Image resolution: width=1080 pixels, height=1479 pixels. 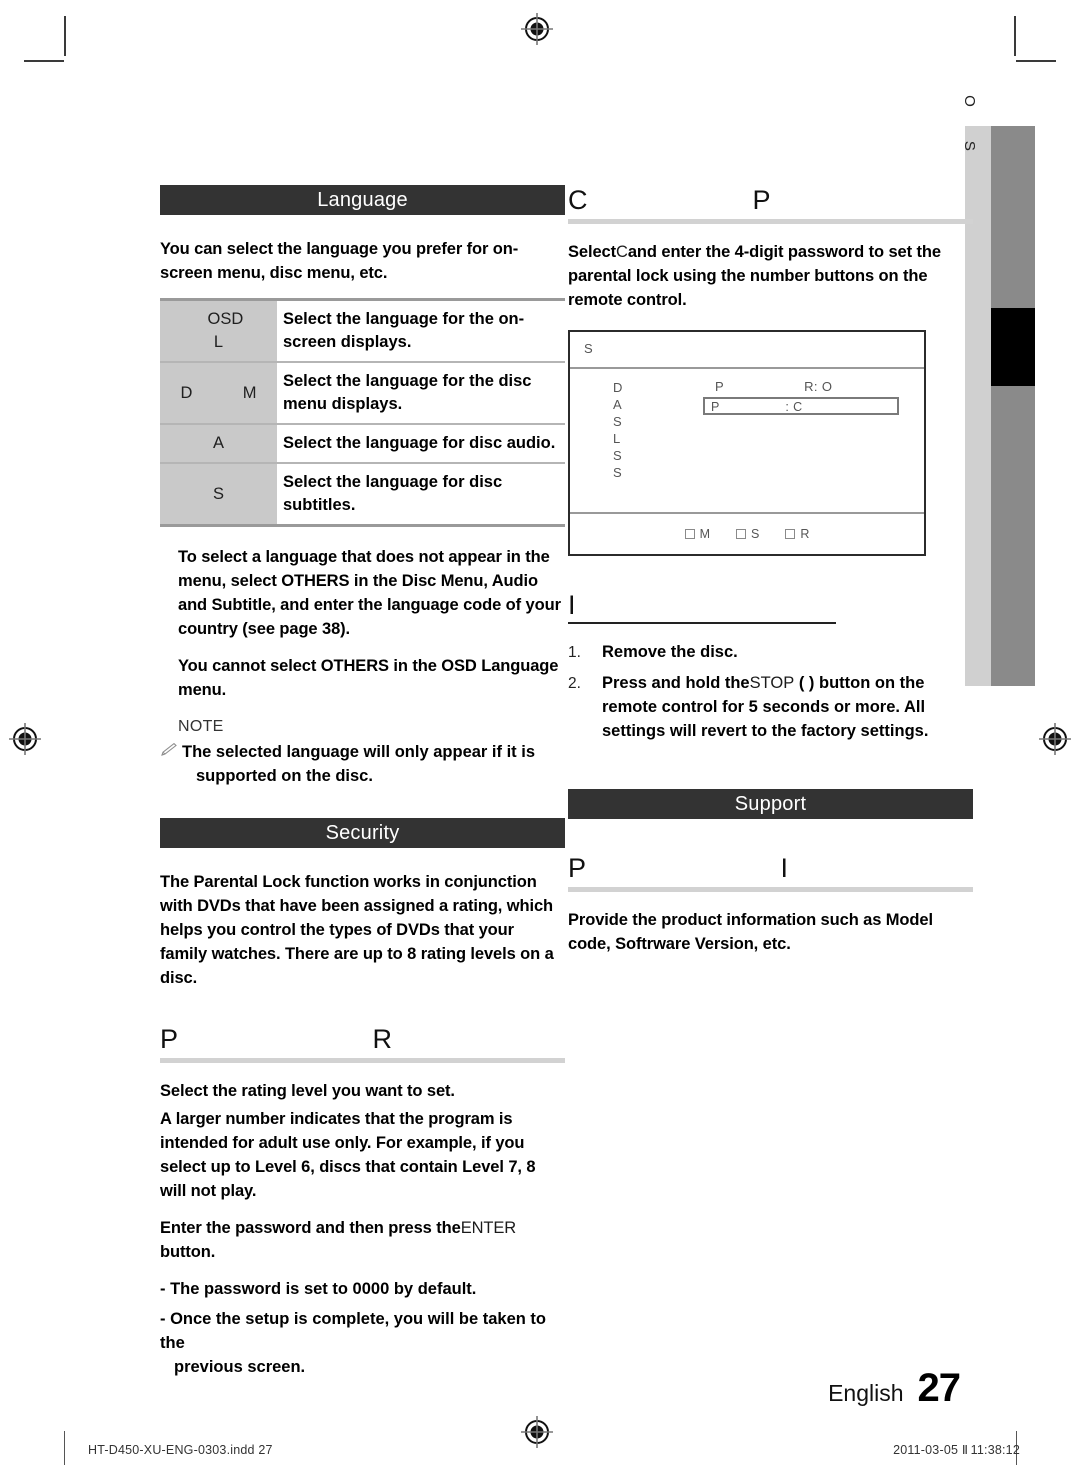 I want to click on password-default-pre: - The password is set to, so click(x=256, y=1289).